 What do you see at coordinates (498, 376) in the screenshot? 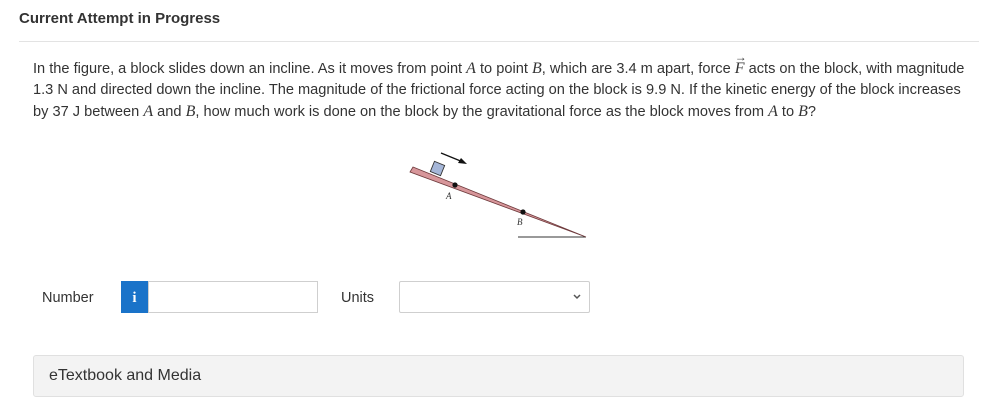
I see `etextbook-media-panel: eTextbook and Media` at bounding box center [498, 376].